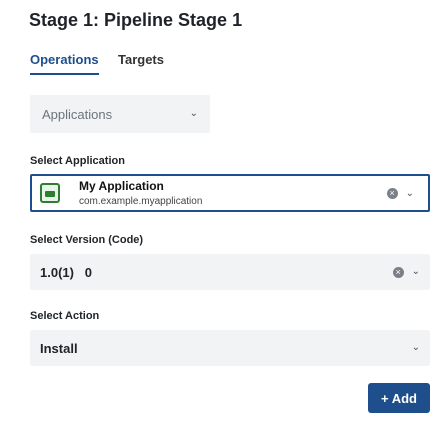  Describe the element at coordinates (121, 186) in the screenshot. I see `application-name: My Application` at that location.